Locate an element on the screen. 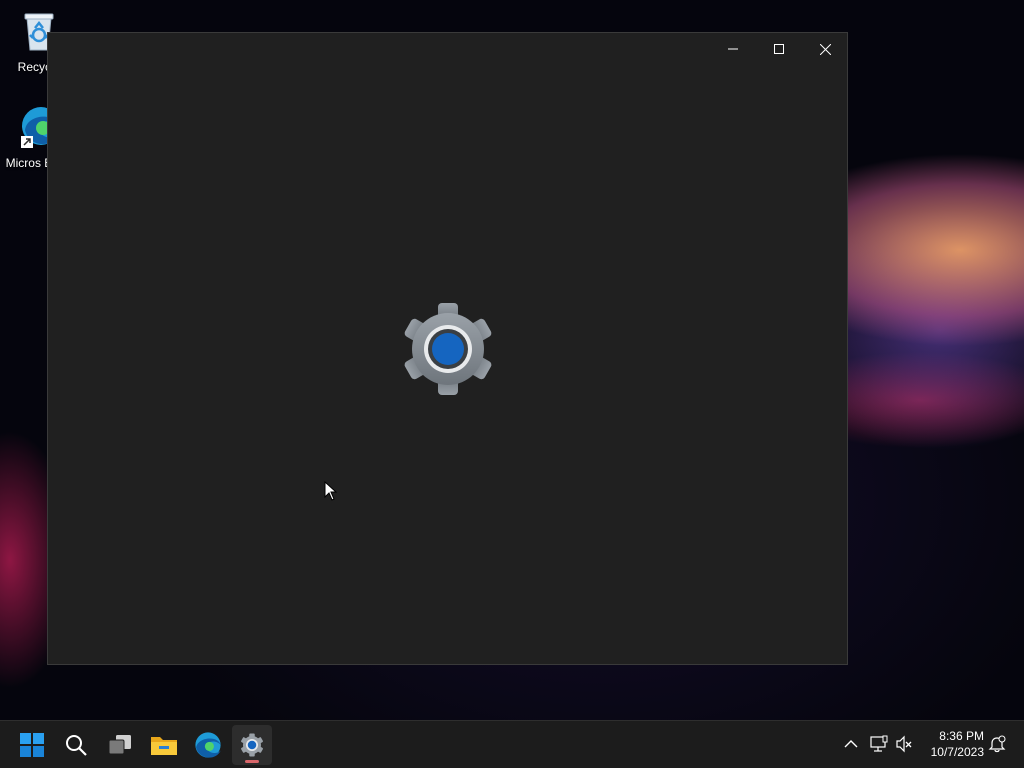 This screenshot has width=1024, height=768. windows-logo-icon is located at coordinates (32, 745).